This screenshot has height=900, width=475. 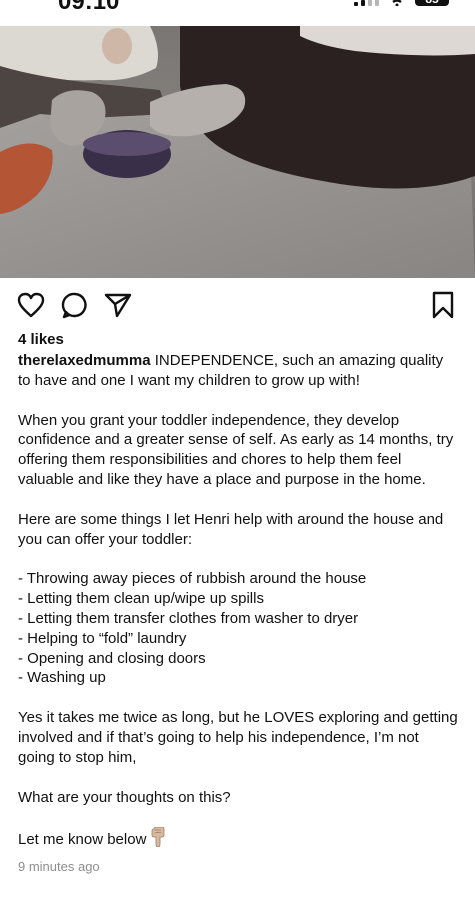 I want to click on post-timestamp: 9 minutes ago, so click(x=59, y=866).